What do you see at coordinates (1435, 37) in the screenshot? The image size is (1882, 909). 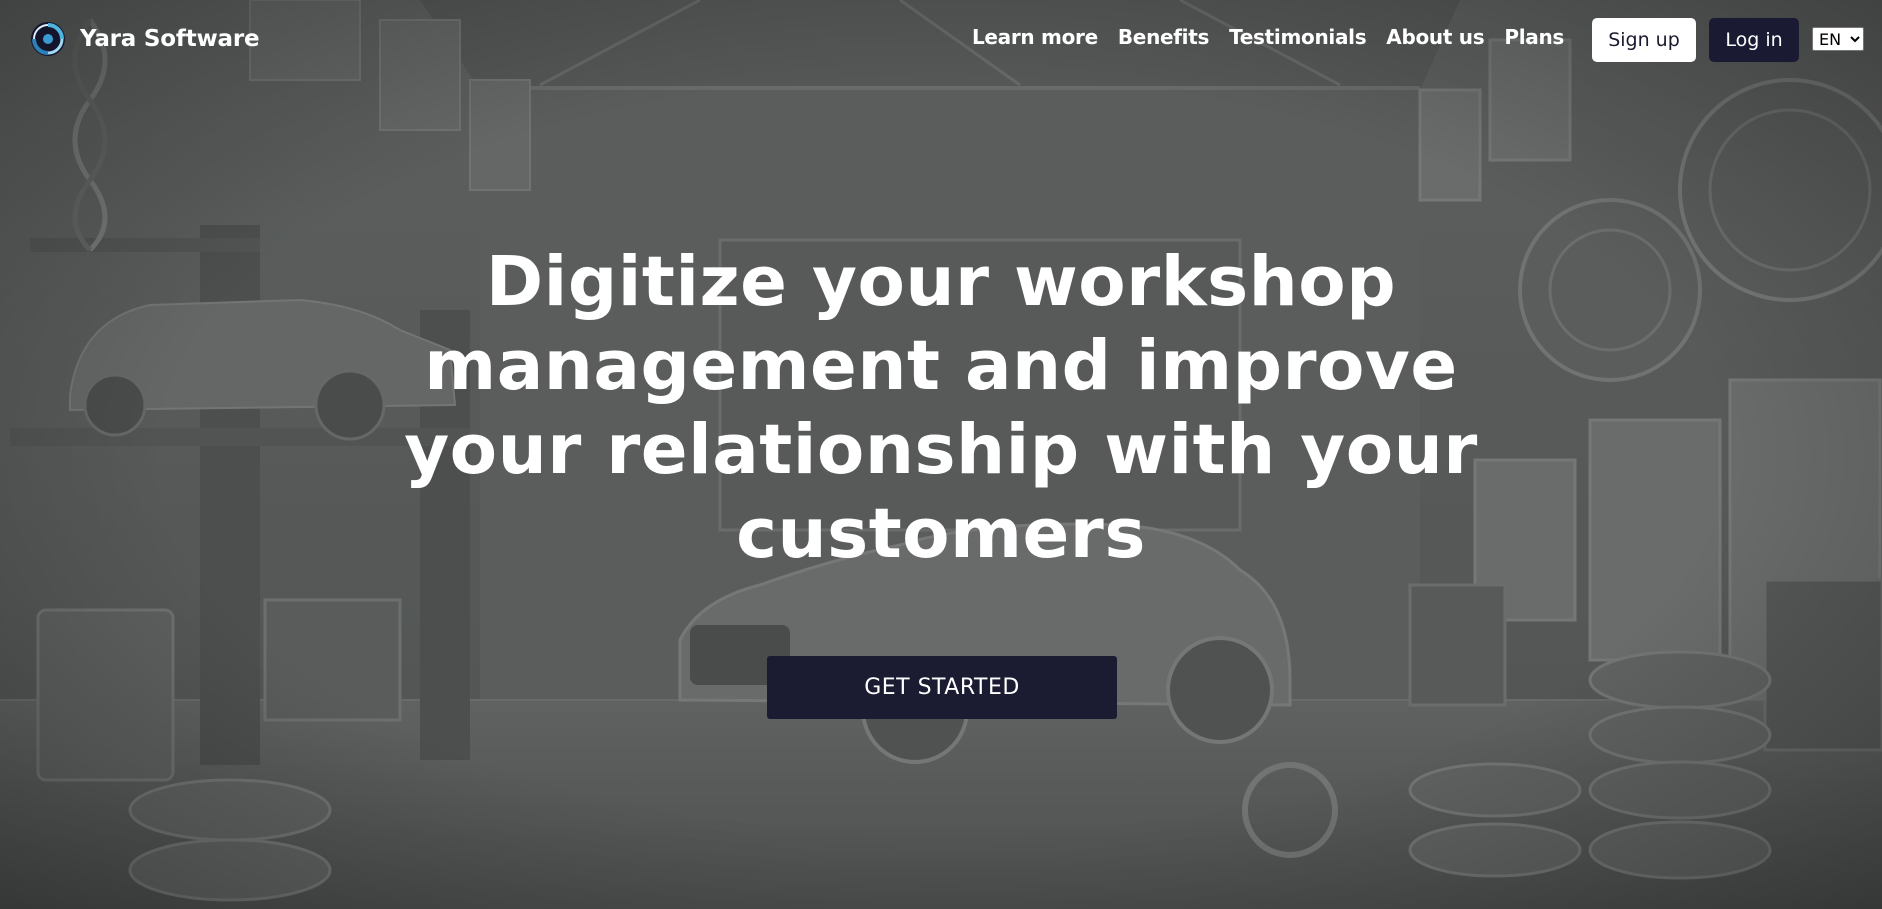 I see `nav-link-about-us: About us` at bounding box center [1435, 37].